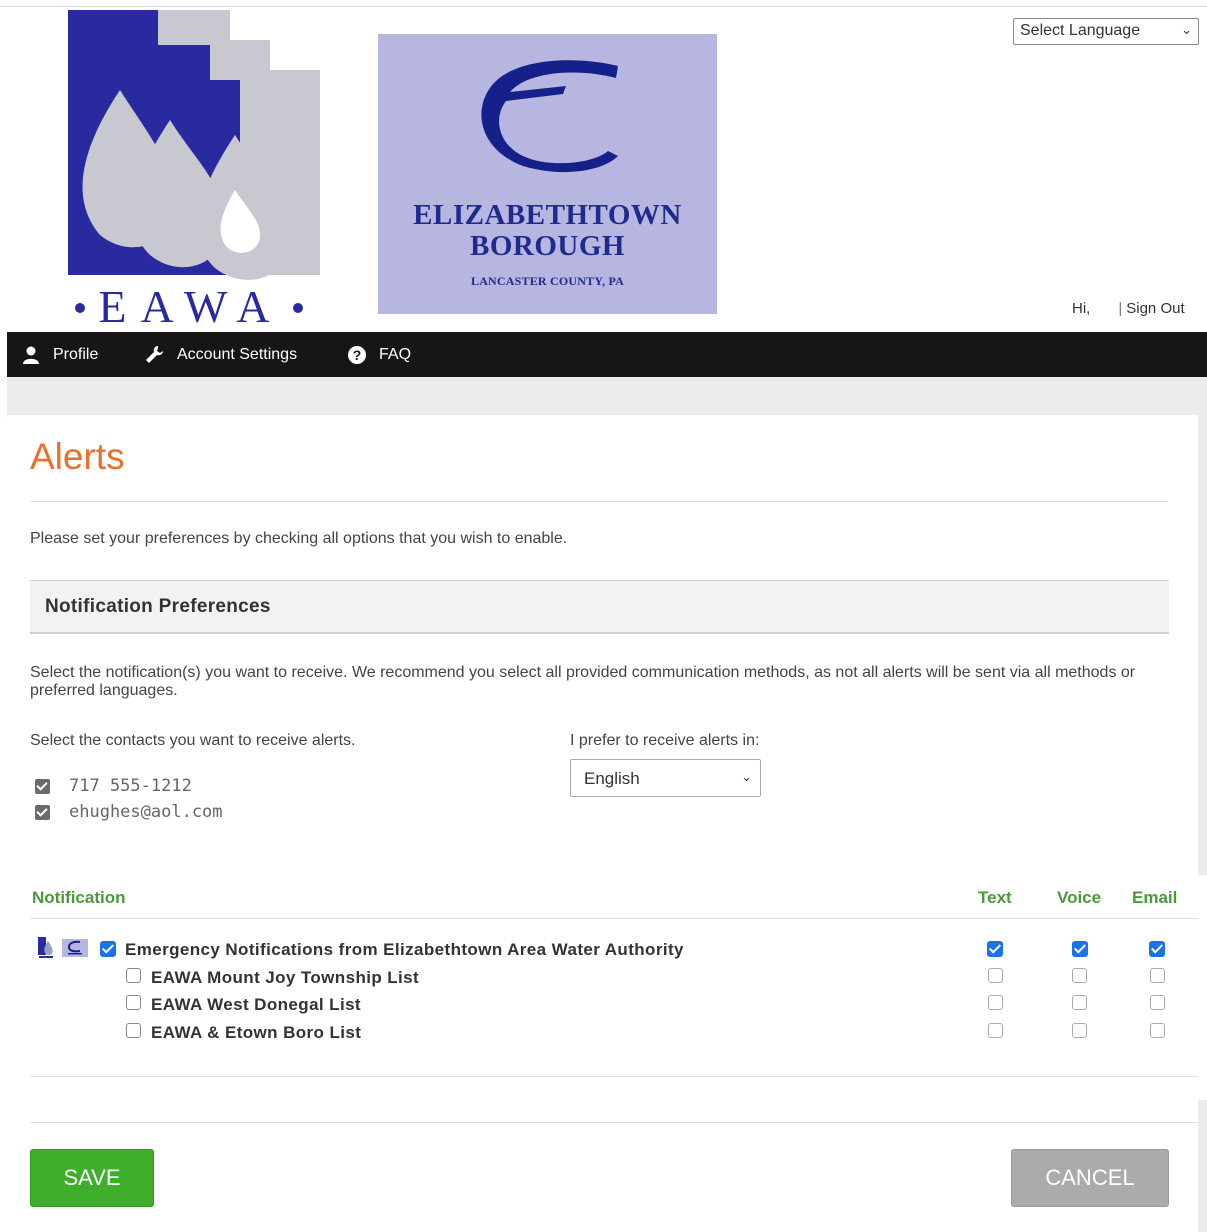 This screenshot has width=1207, height=1232. Describe the element at coordinates (31, 355) in the screenshot. I see `user-icon` at that location.